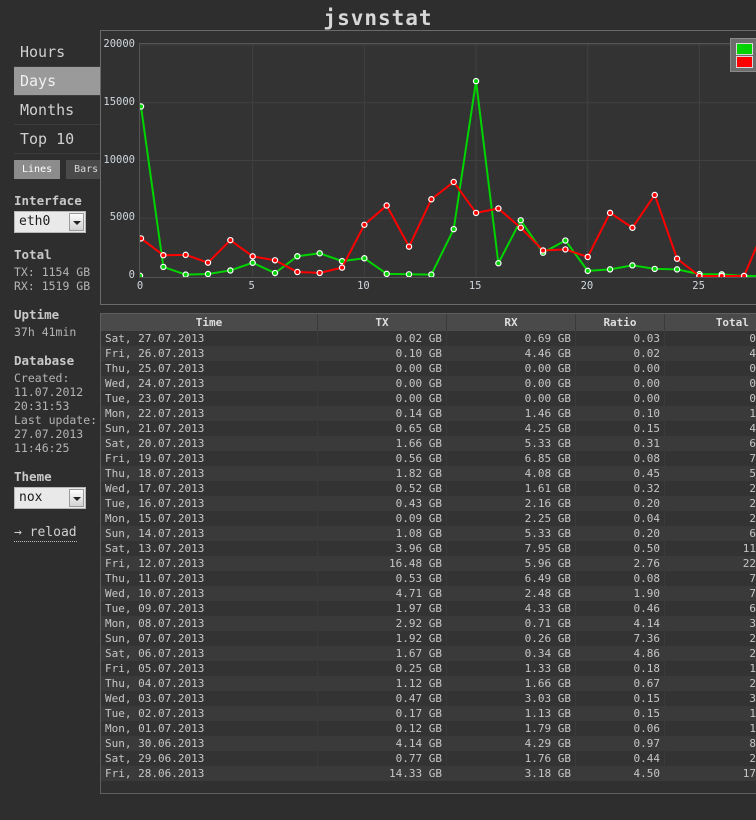 The image size is (756, 820). I want to click on table-row: Wed, 17.07.20130.52 GB1.61 GB0.322.13 GB, so click(428, 488).